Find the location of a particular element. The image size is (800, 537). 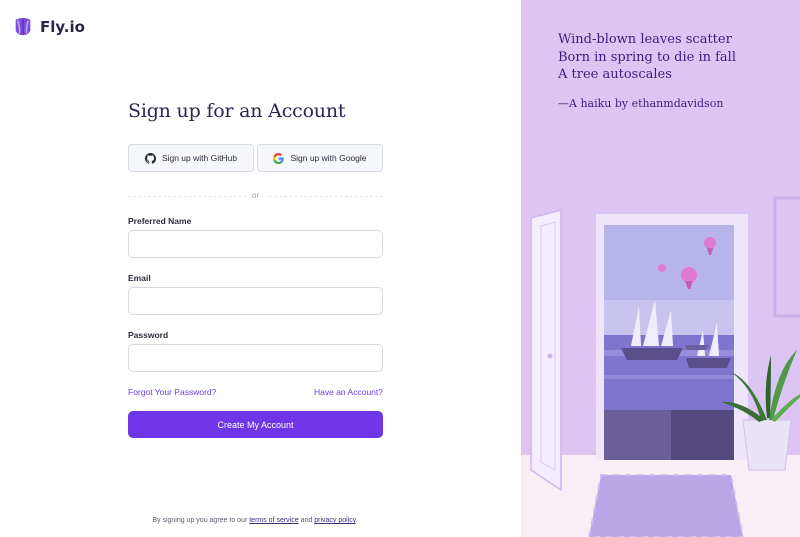

github-signup-button: Sign up with GitHub is located at coordinates (191, 158).